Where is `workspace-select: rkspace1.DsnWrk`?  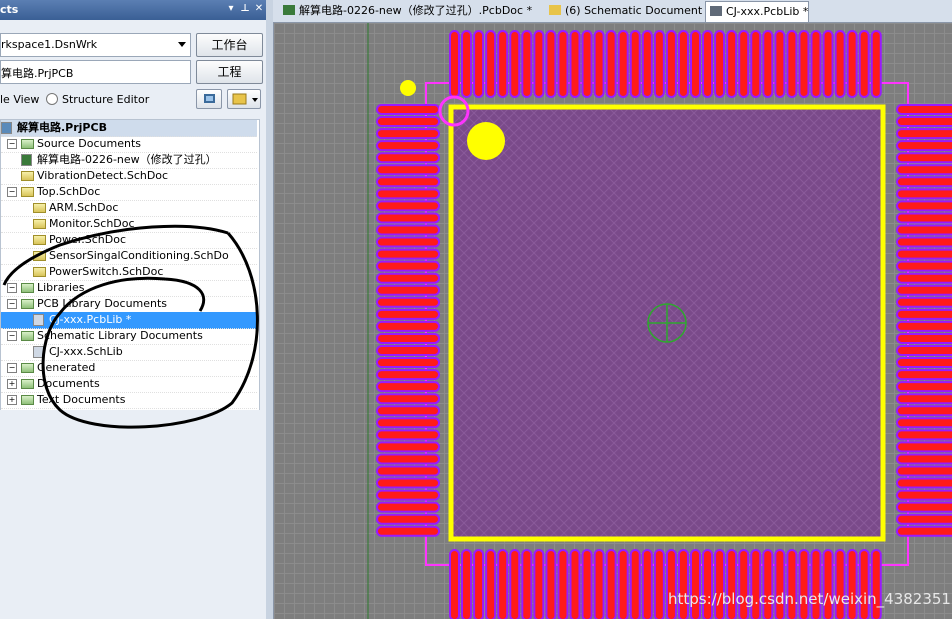
workspace-select: rkspace1.DsnWrk is located at coordinates (95, 45).